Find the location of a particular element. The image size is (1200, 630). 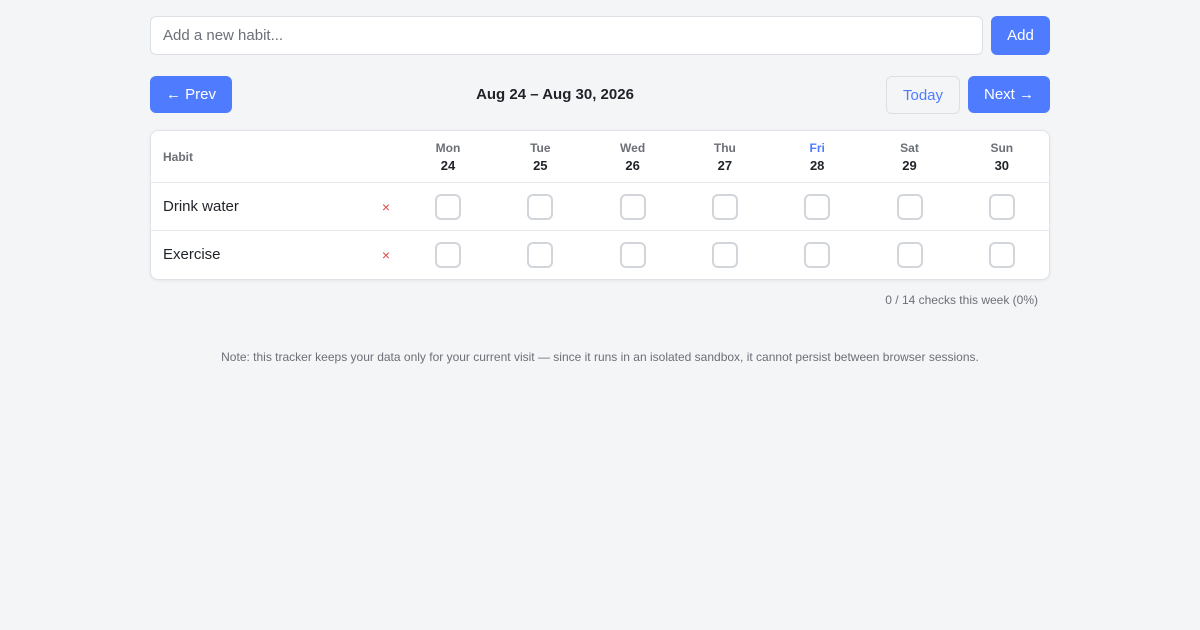

day-number: 25 is located at coordinates (540, 165).